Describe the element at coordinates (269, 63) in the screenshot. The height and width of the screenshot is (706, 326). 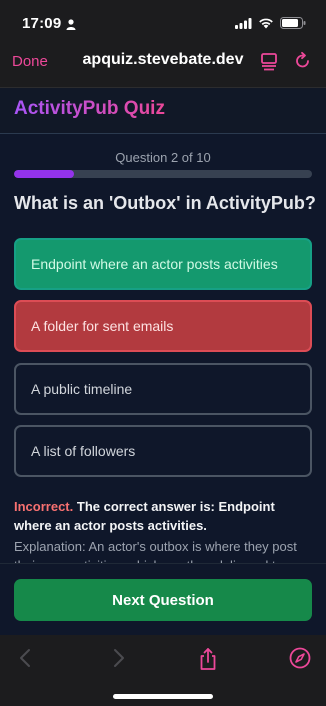
I see `reader-icon` at that location.